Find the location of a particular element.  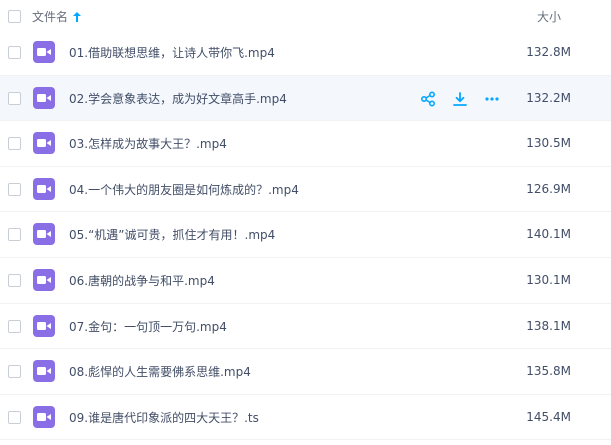

table-row: 02.学会意象表达，成为好文章高手.mp4 132.2M is located at coordinates (305, 98).